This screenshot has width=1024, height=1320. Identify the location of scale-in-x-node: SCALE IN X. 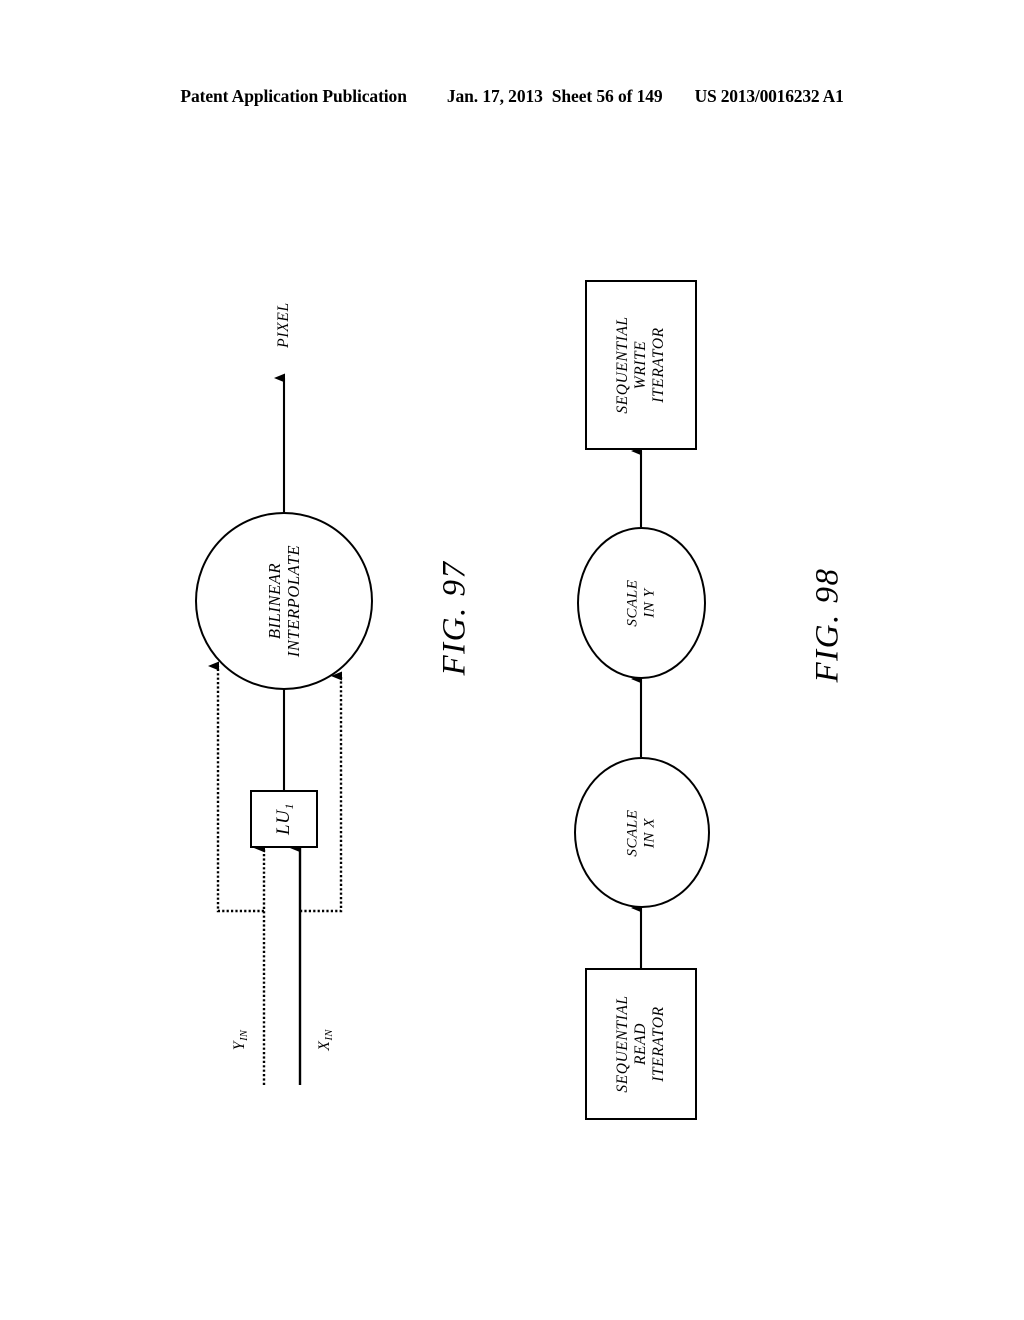
(642, 832).